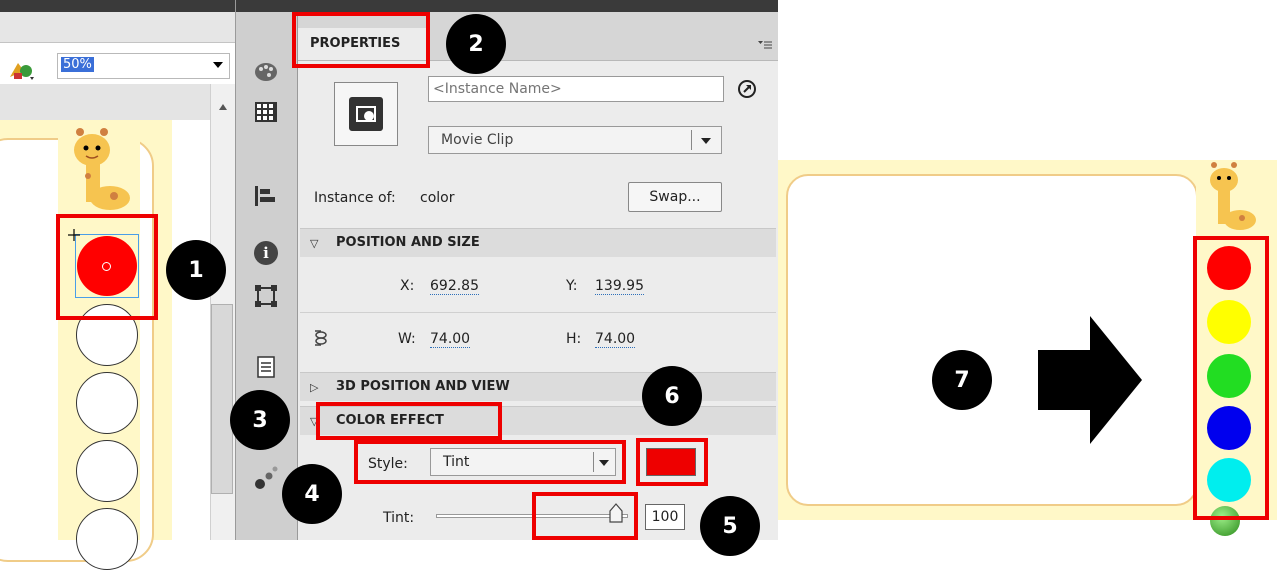  What do you see at coordinates (105, 102) in the screenshot?
I see `stage-gutter` at bounding box center [105, 102].